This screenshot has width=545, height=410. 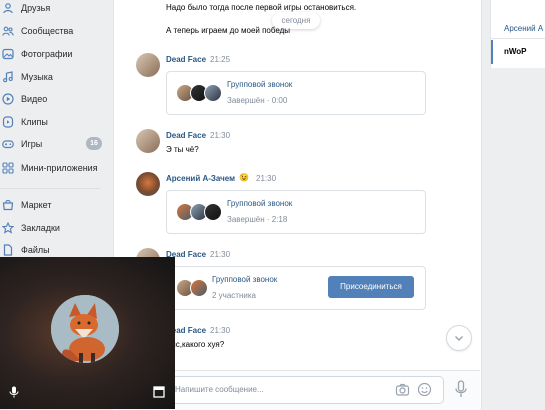 What do you see at coordinates (523, 28) in the screenshot?
I see `conversation-item: Арсений А` at bounding box center [523, 28].